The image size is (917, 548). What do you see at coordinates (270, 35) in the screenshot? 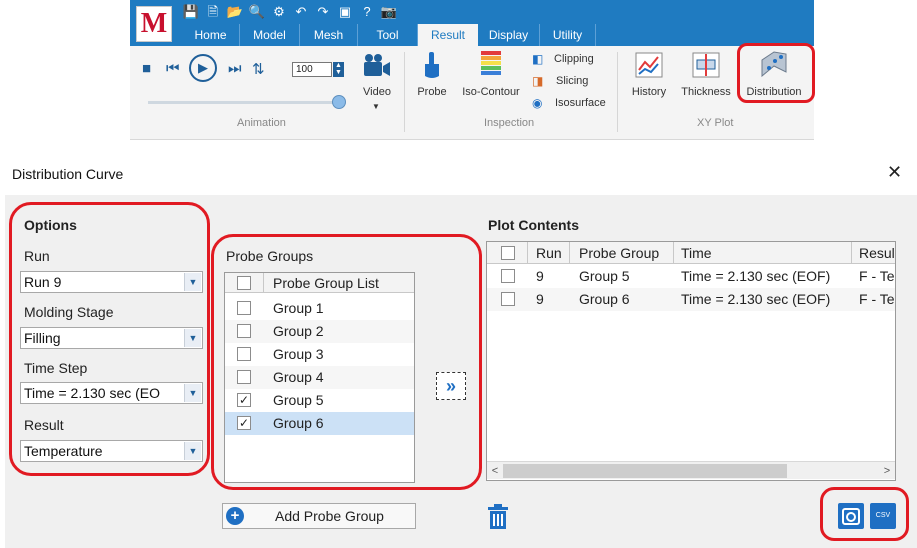
I see `tab-model: Model` at bounding box center [270, 35].